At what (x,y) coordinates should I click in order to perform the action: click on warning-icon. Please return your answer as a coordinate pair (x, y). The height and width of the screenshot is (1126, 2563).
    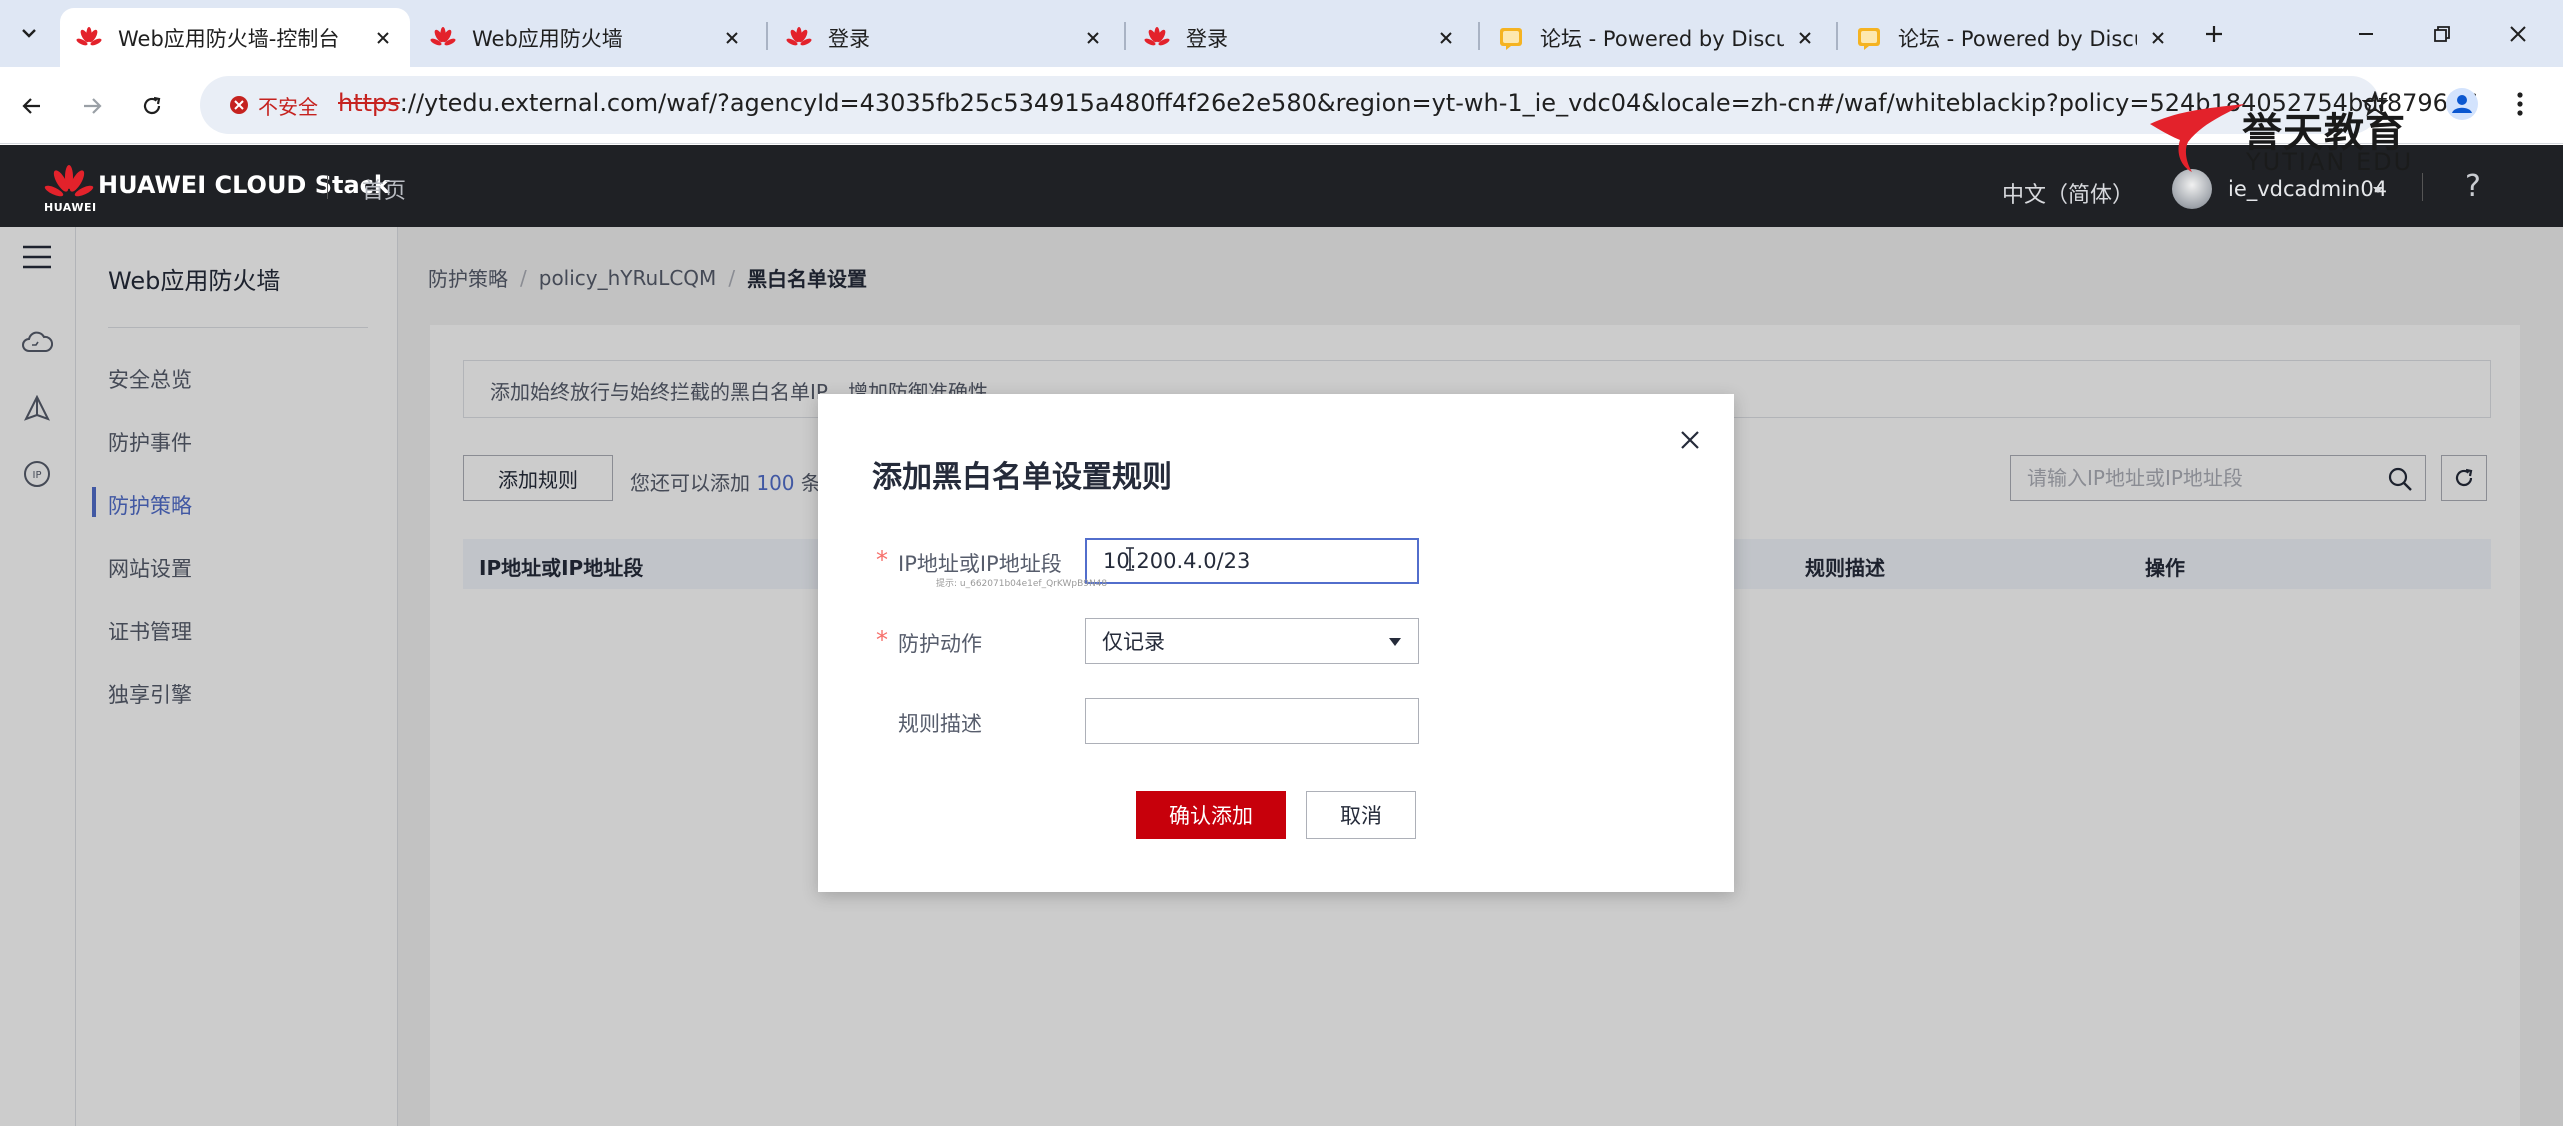
    Looking at the image, I should click on (239, 105).